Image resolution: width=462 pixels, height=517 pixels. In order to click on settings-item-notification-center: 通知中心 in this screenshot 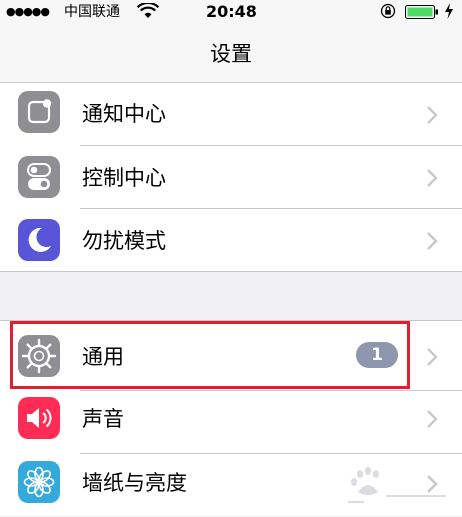, I will do `click(231, 114)`.